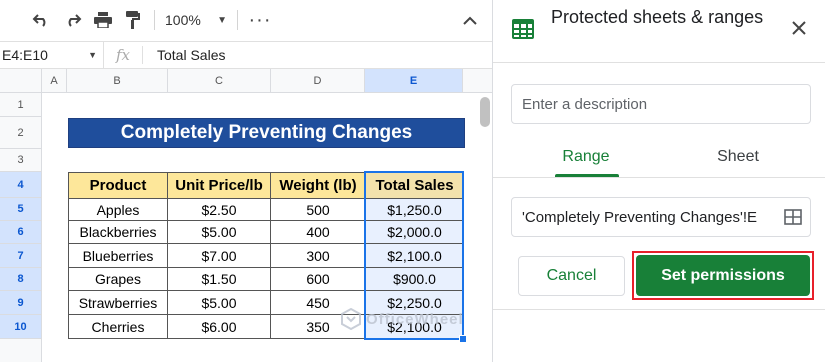 This screenshot has width=825, height=362. Describe the element at coordinates (659, 177) in the screenshot. I see `tabs-divider` at that location.